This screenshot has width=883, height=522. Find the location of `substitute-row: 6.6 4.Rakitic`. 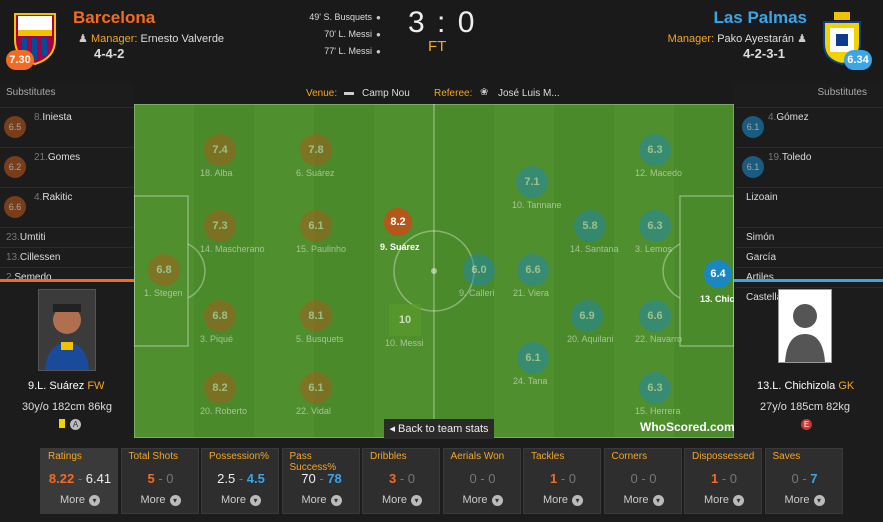

substitute-row: 6.6 4.Rakitic is located at coordinates (67, 207).